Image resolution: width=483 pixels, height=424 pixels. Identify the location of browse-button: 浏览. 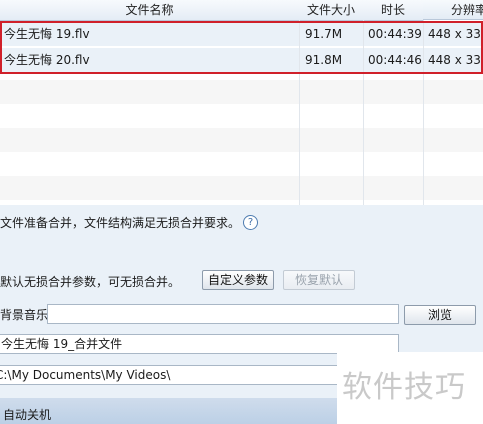
(440, 315).